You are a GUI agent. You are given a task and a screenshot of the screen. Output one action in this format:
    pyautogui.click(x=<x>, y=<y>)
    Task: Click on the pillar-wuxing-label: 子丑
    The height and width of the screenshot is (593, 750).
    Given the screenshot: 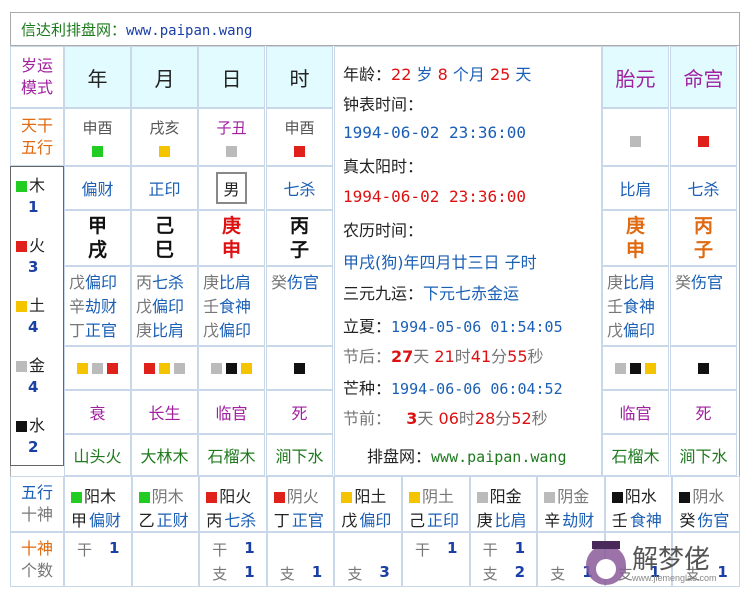 What is the action you would take?
    pyautogui.click(x=231, y=128)
    